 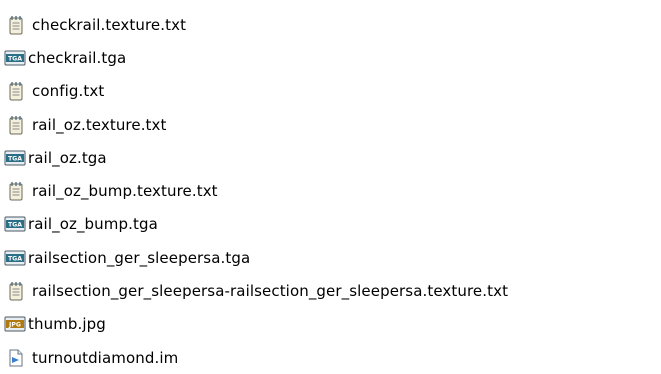 I want to click on file-name: turnoutdiamond.im, so click(x=105, y=357).